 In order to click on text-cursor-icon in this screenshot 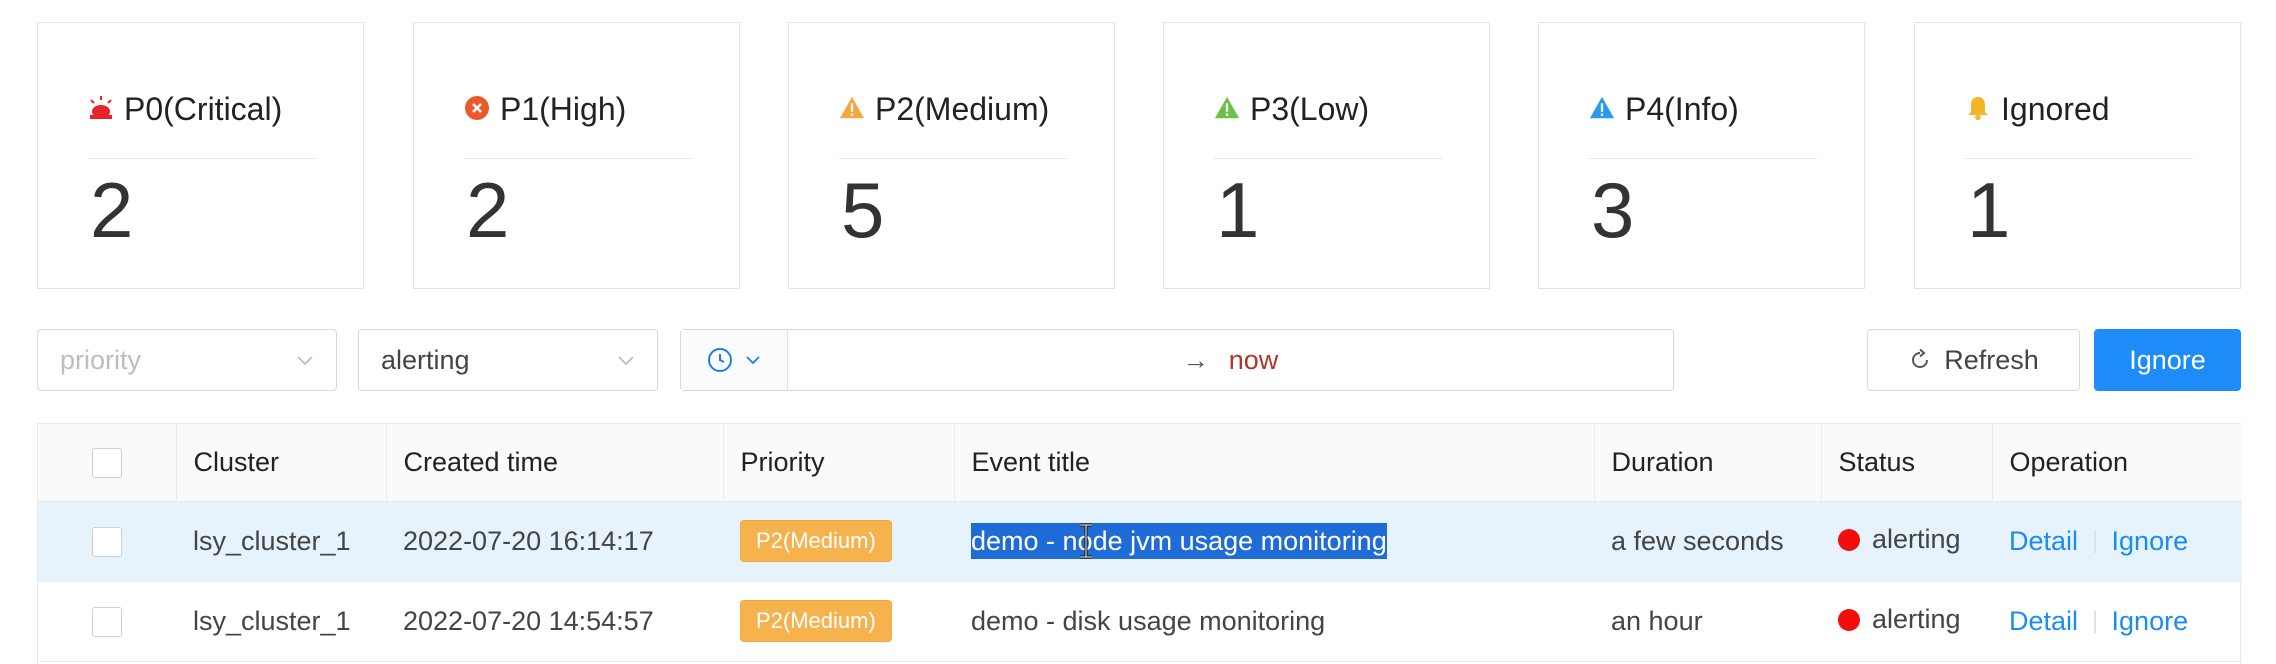, I will do `click(1086, 541)`.